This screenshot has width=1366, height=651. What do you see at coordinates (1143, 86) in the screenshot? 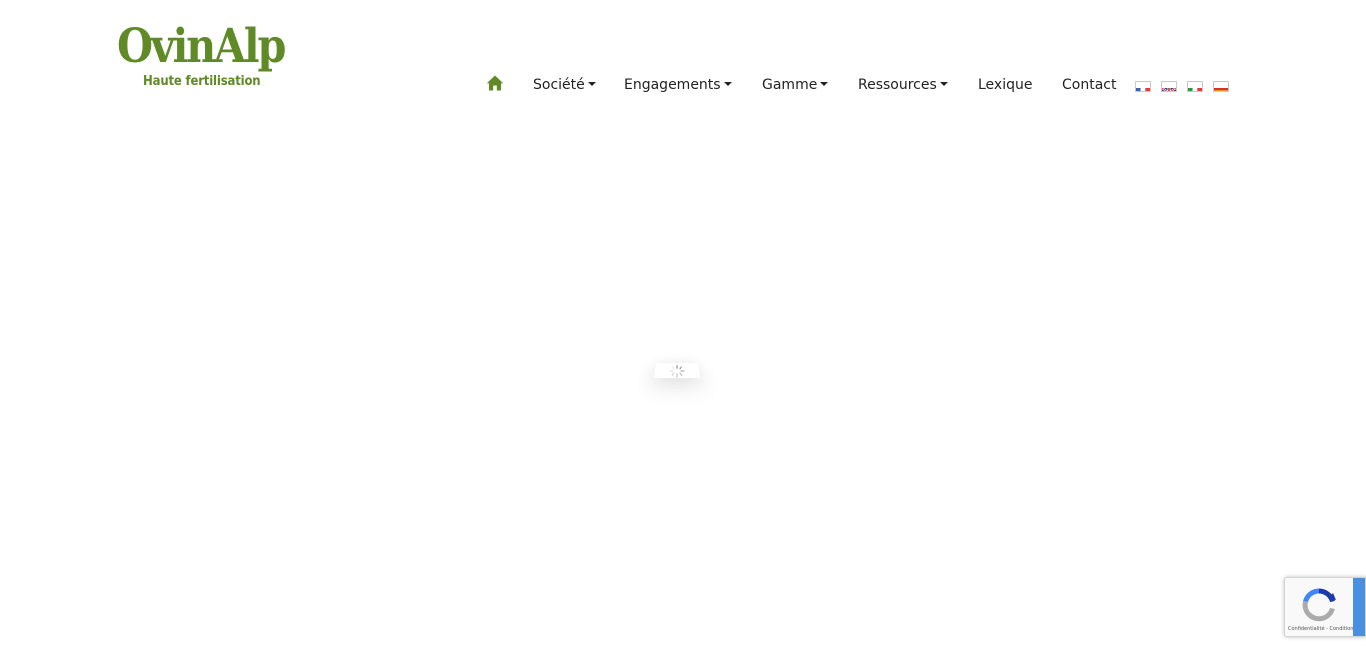
I see `flag-france-icon` at bounding box center [1143, 86].